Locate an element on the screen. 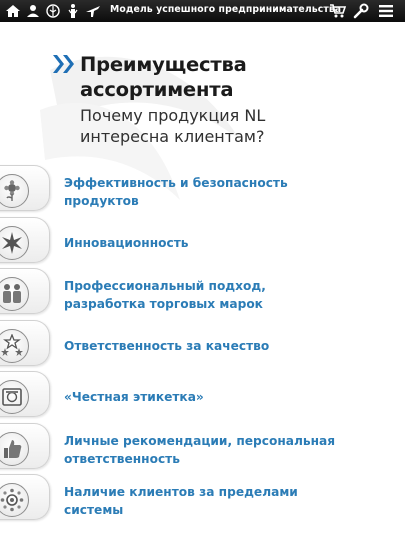 The height and width of the screenshot is (540, 405). list-item-innovation: Инновационность is located at coordinates (202, 240).